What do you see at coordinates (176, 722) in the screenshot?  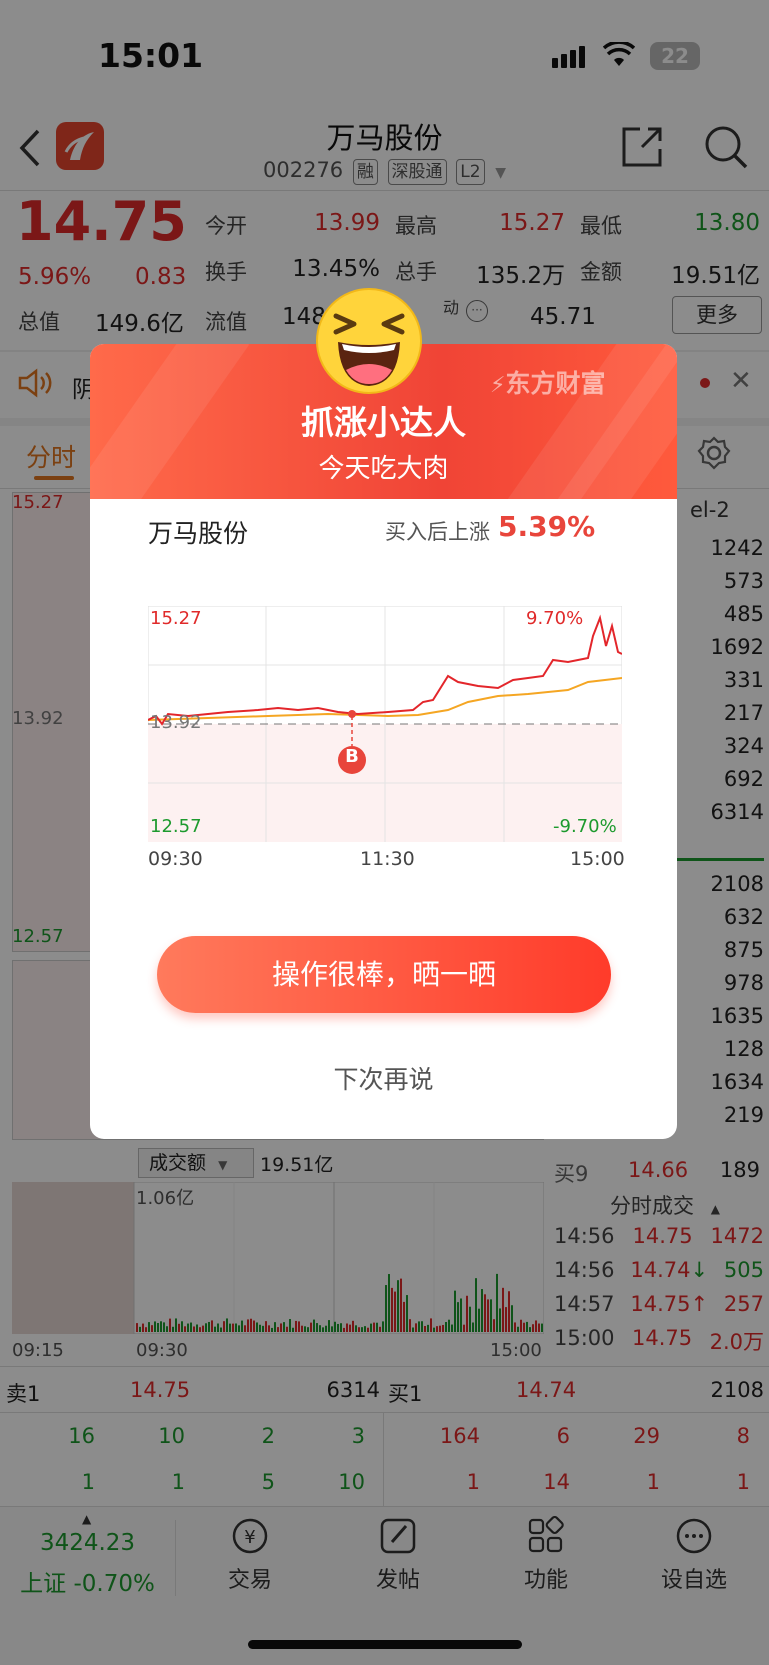 I see `modal-chart-base: 13.92` at bounding box center [176, 722].